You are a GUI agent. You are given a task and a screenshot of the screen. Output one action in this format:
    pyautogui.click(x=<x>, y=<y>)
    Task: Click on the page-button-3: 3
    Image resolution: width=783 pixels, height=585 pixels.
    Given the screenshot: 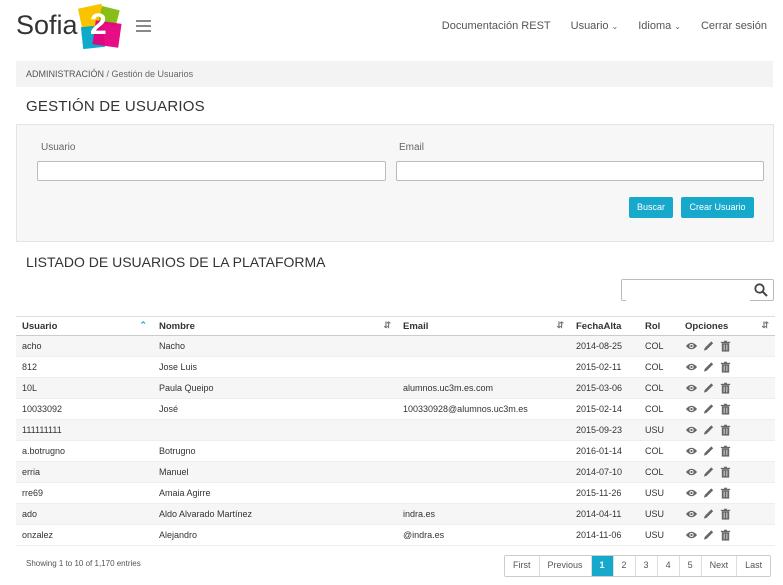 What is the action you would take?
    pyautogui.click(x=646, y=566)
    